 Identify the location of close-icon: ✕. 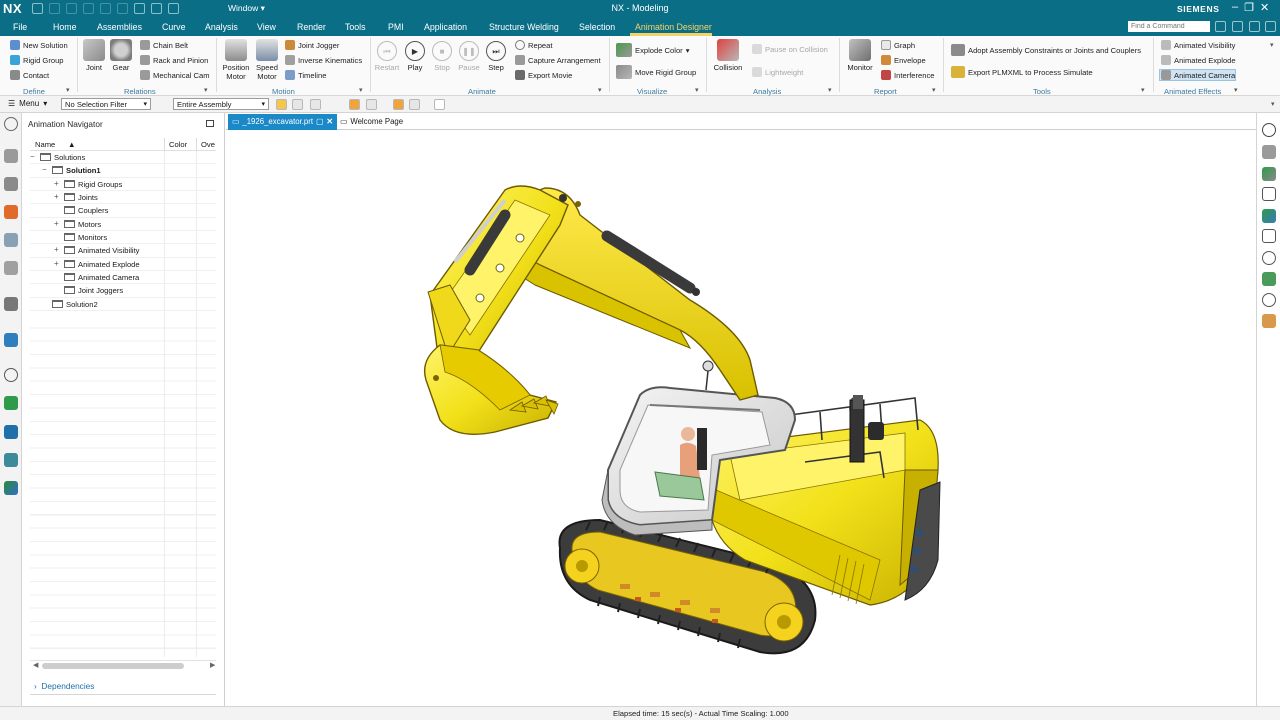
(1264, 7).